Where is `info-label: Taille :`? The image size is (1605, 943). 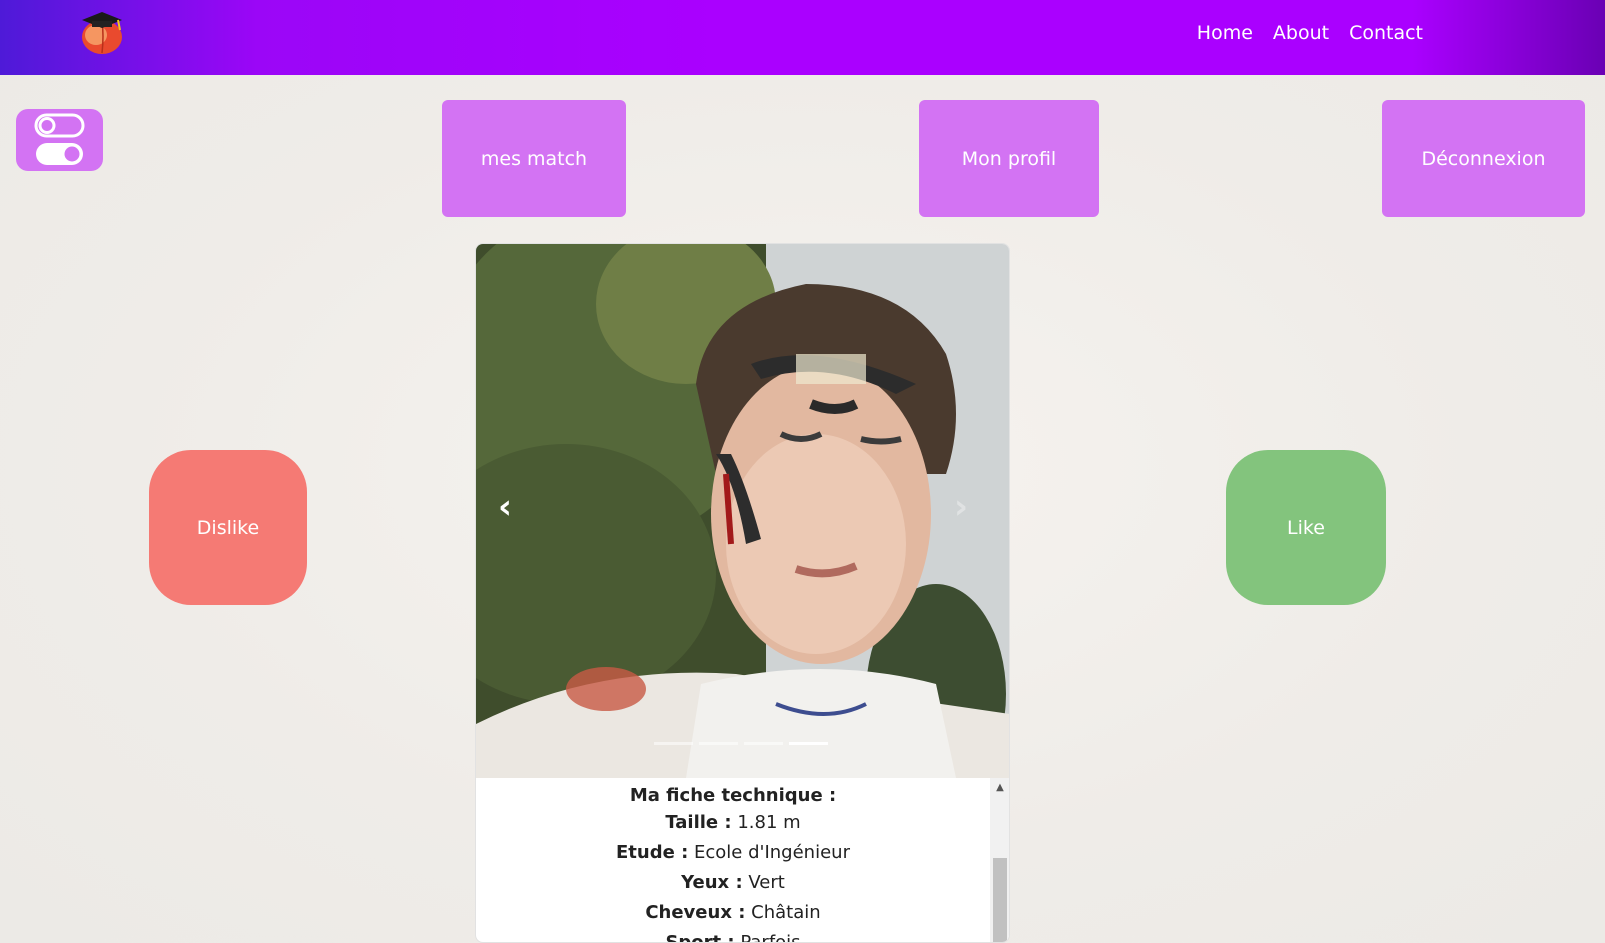
info-label: Taille : is located at coordinates (698, 822).